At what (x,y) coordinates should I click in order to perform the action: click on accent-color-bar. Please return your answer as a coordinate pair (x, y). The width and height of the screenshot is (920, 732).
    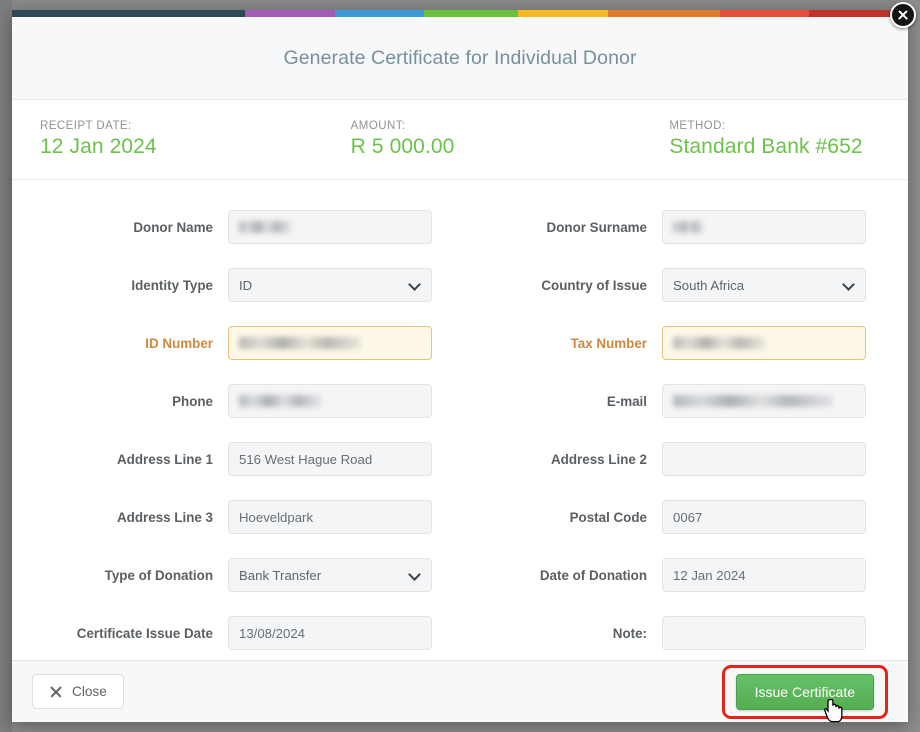
    Looking at the image, I should click on (460, 13).